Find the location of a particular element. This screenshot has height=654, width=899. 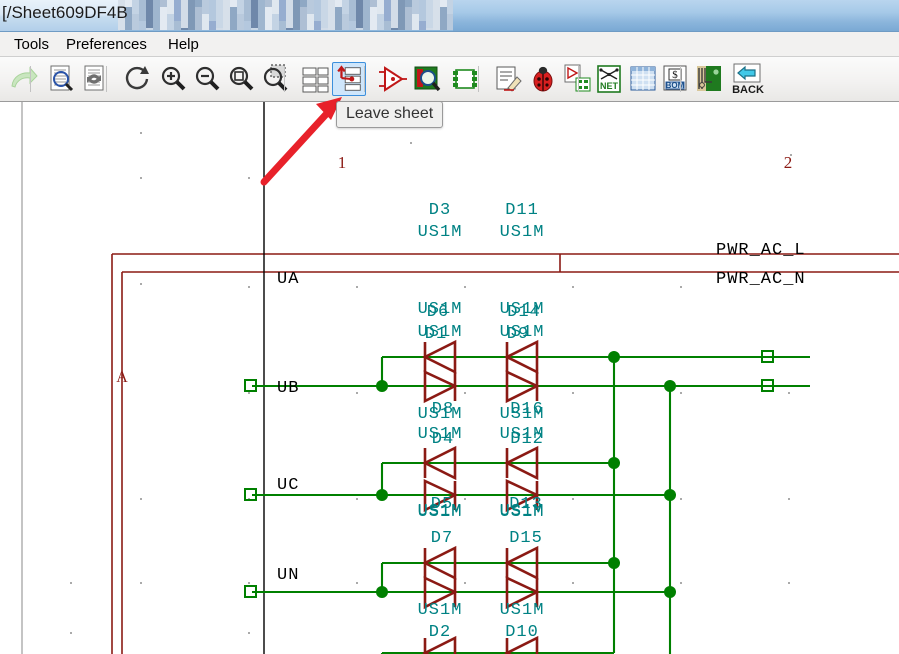

label-d1: D1 is located at coordinates (436, 334).